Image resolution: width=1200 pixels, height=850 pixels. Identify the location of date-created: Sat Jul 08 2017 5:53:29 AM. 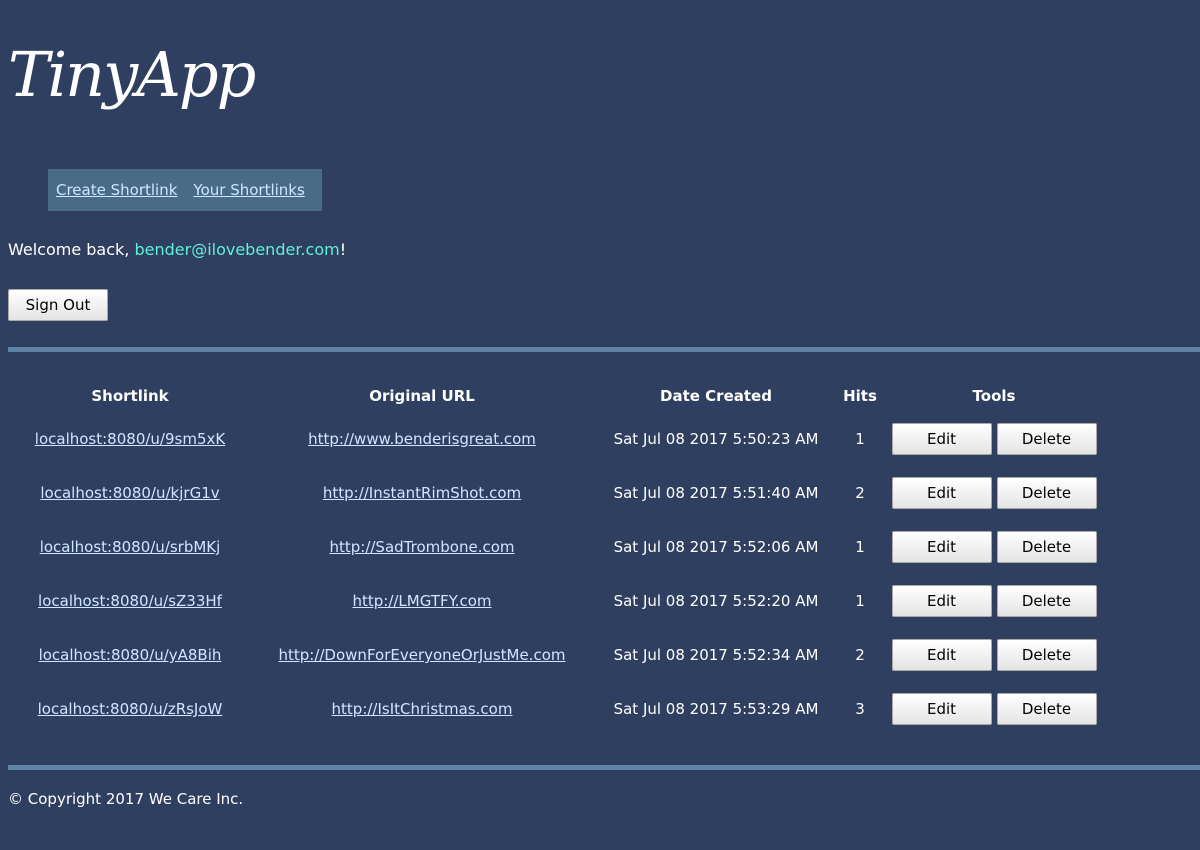
(716, 709).